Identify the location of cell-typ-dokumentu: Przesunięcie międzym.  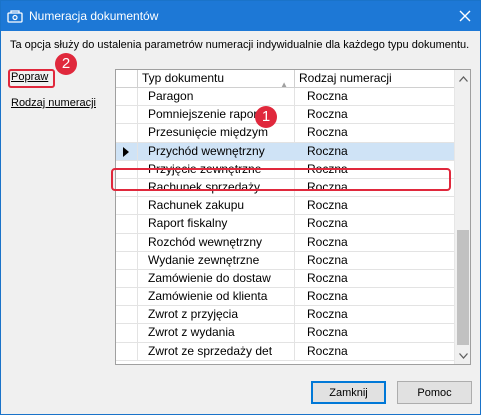
(216, 133).